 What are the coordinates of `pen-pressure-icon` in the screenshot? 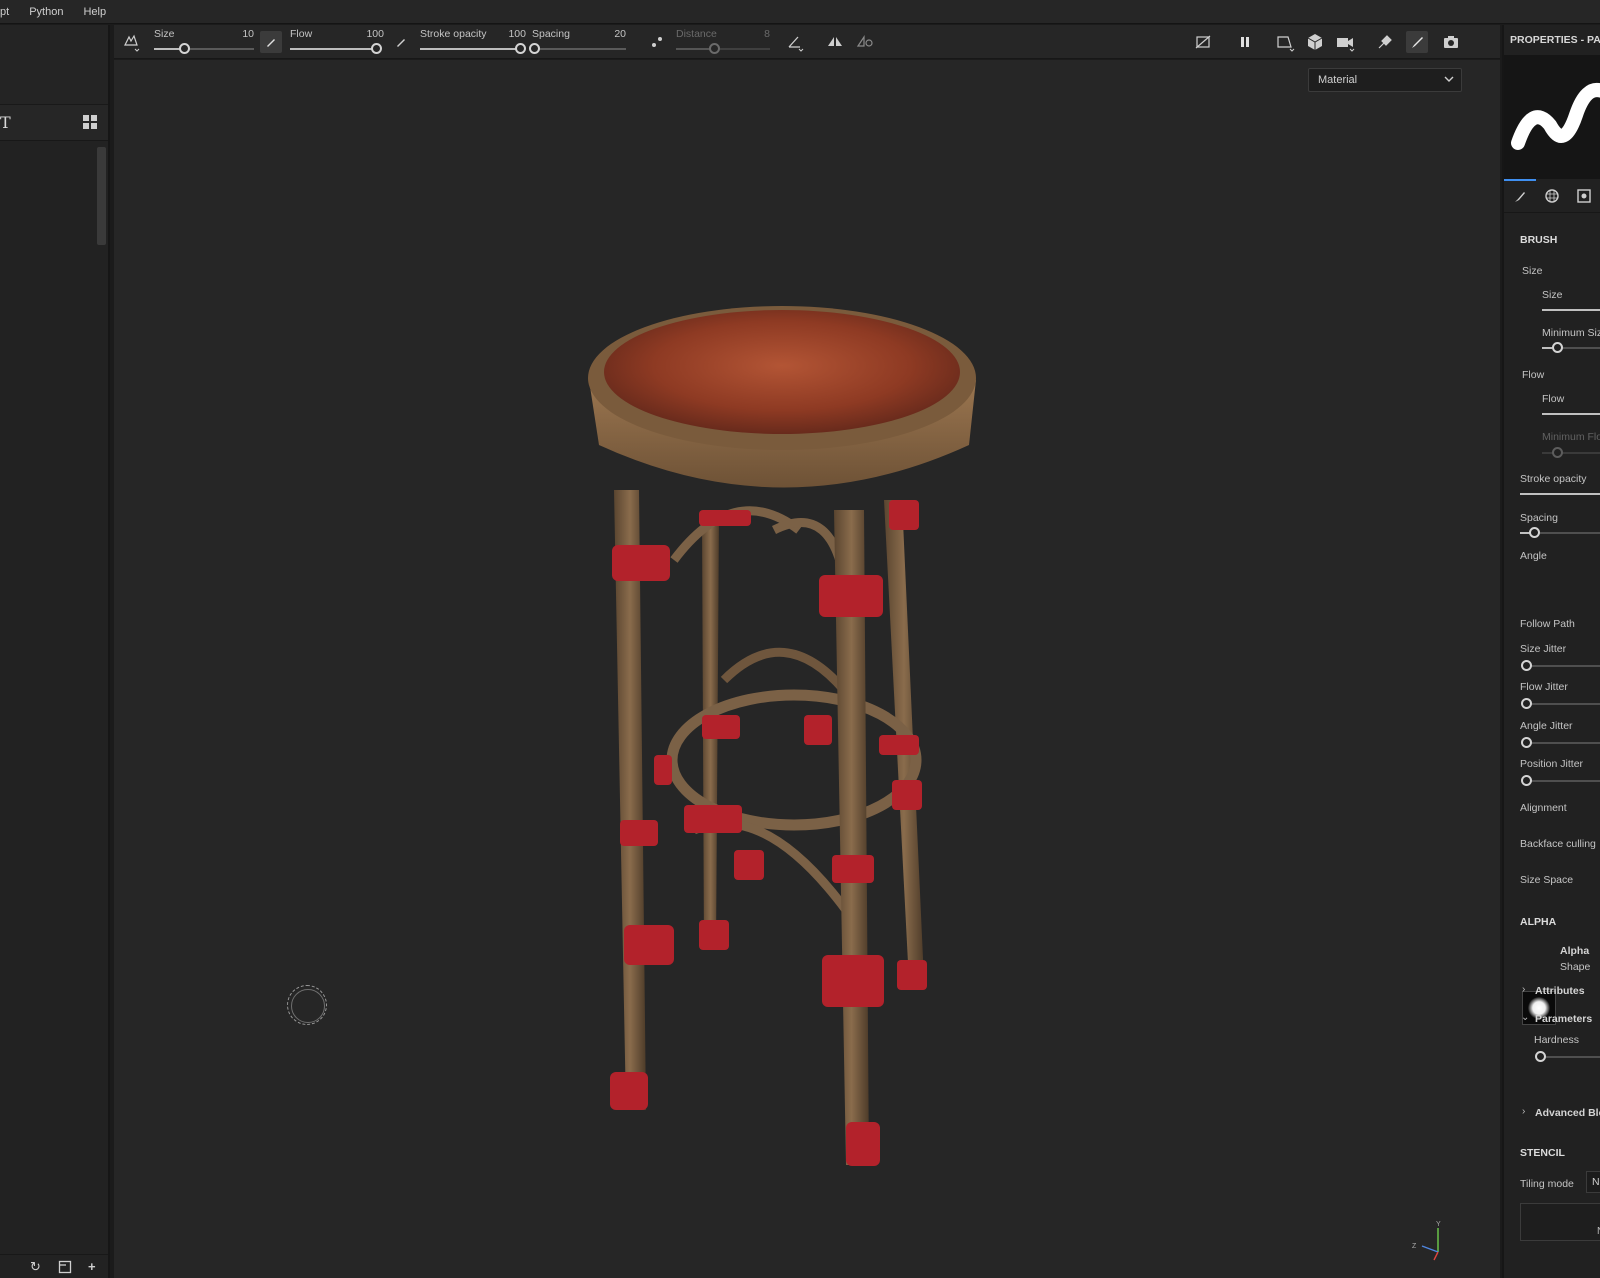 It's located at (271, 43).